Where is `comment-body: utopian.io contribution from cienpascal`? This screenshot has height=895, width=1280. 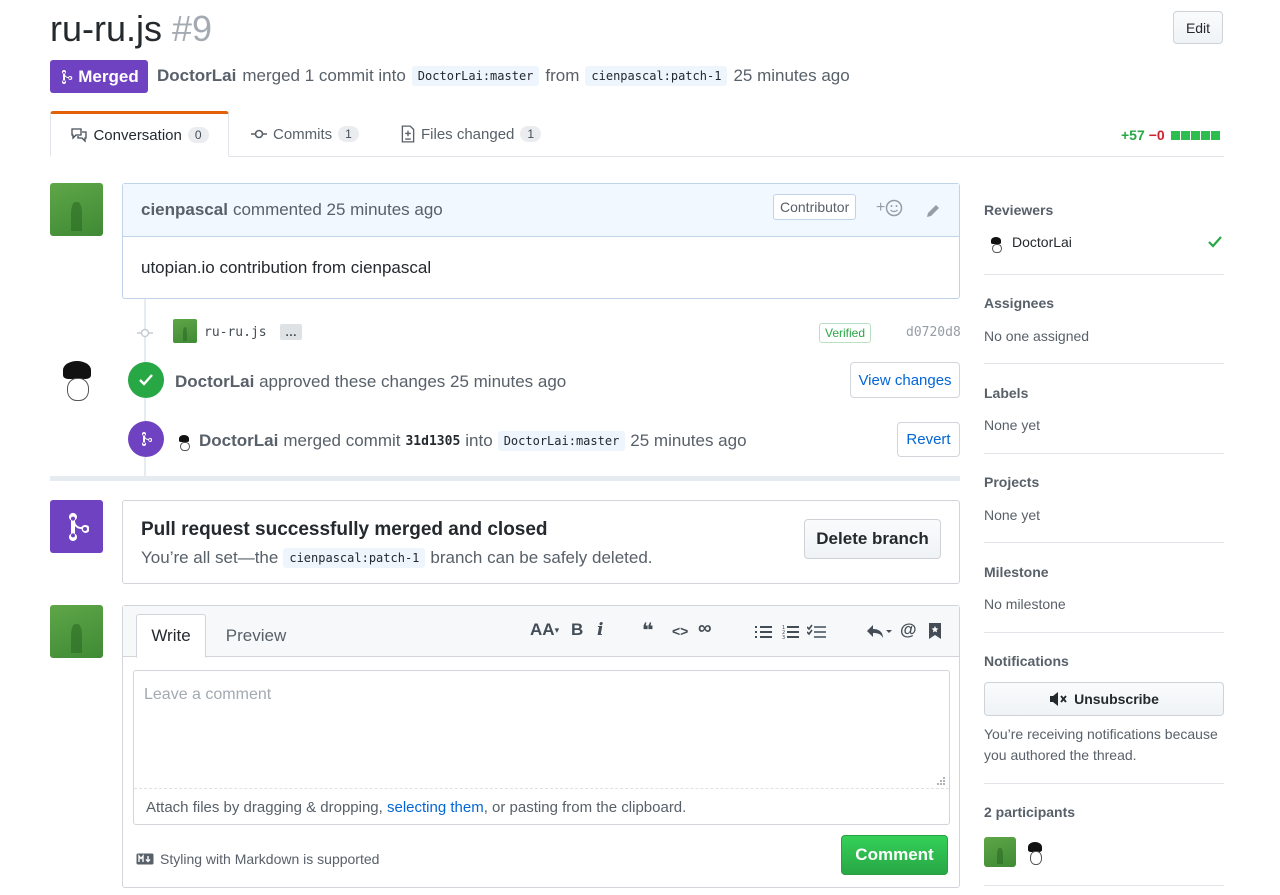
comment-body: utopian.io contribution from cienpascal is located at coordinates (286, 267).